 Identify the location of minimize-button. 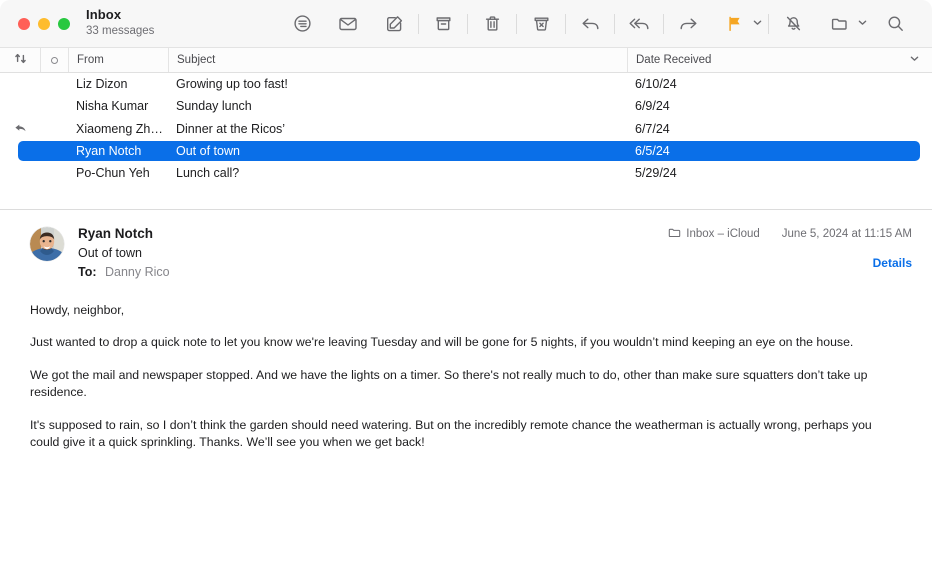
(44, 23).